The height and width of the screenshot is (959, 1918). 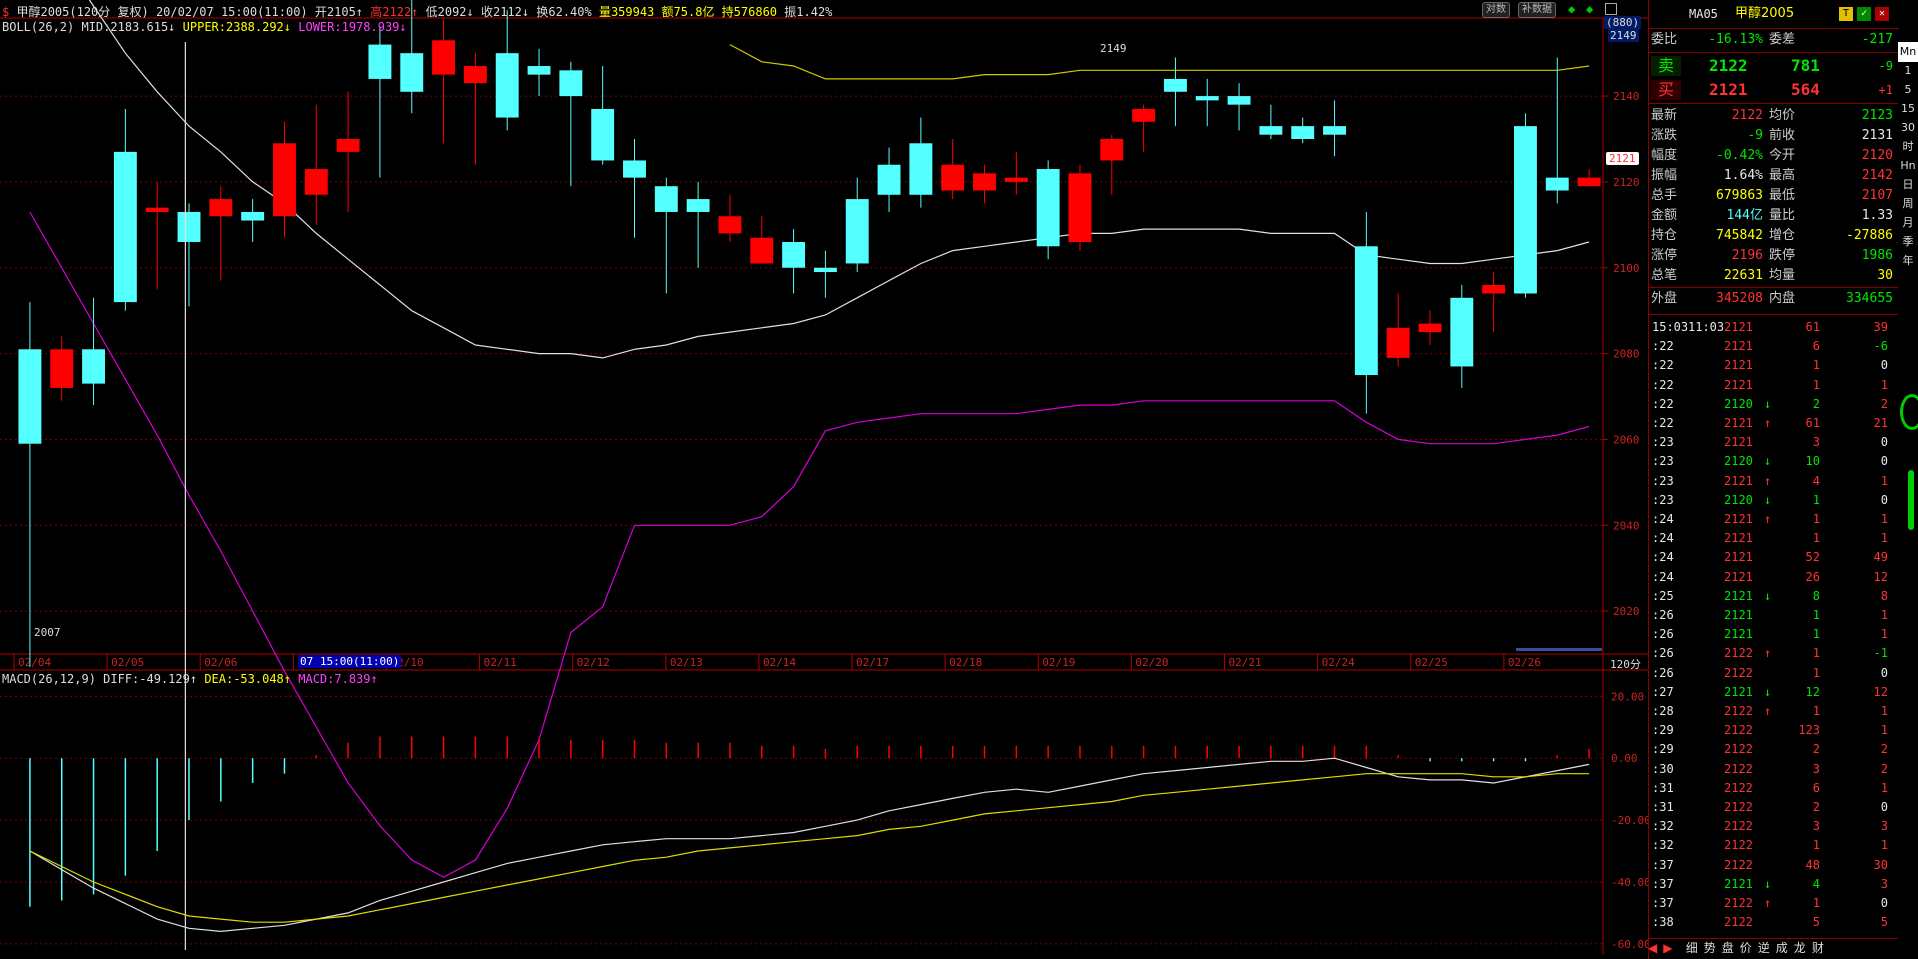 What do you see at coordinates (1773, 903) in the screenshot?
I see `tick-row: :37 2122 ↑ 1 0` at bounding box center [1773, 903].